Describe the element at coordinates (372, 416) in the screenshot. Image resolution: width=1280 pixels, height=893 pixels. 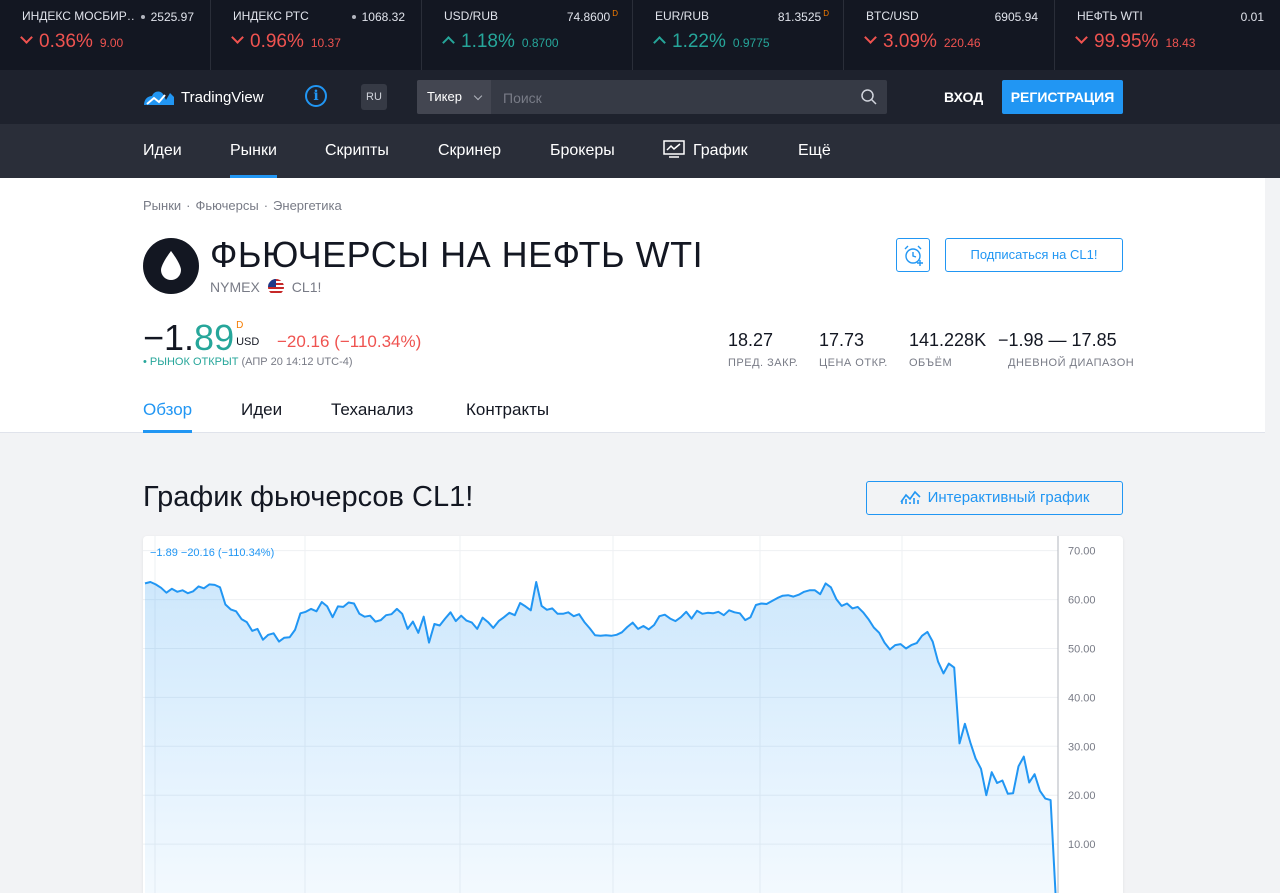
I see `tab-technicals: Теханализ` at that location.